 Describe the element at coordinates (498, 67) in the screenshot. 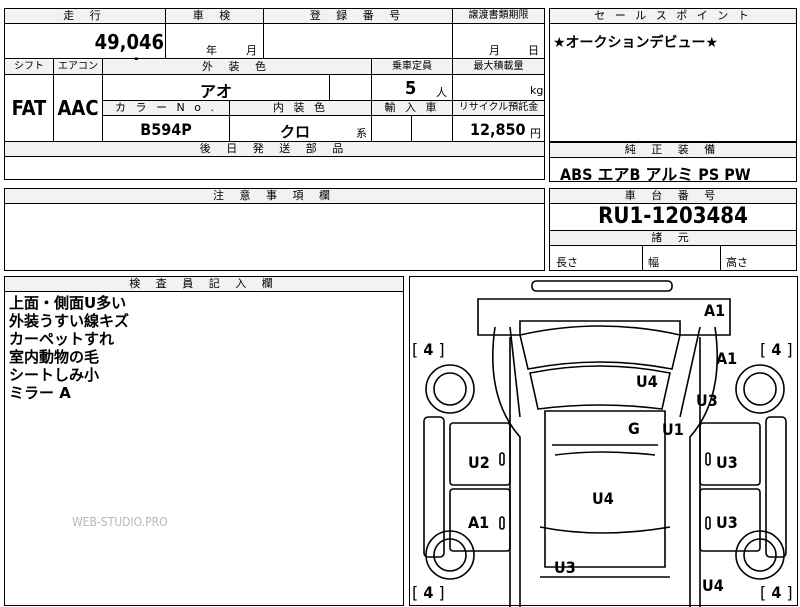

I see `max-load-header: 最大積載量` at that location.